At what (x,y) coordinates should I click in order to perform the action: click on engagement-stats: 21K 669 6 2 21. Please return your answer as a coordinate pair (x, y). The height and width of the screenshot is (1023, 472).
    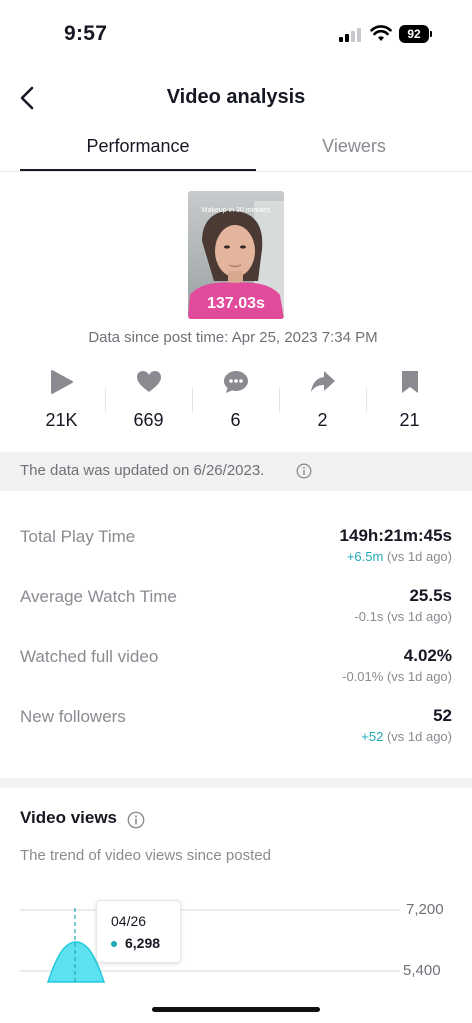
    Looking at the image, I should click on (236, 401).